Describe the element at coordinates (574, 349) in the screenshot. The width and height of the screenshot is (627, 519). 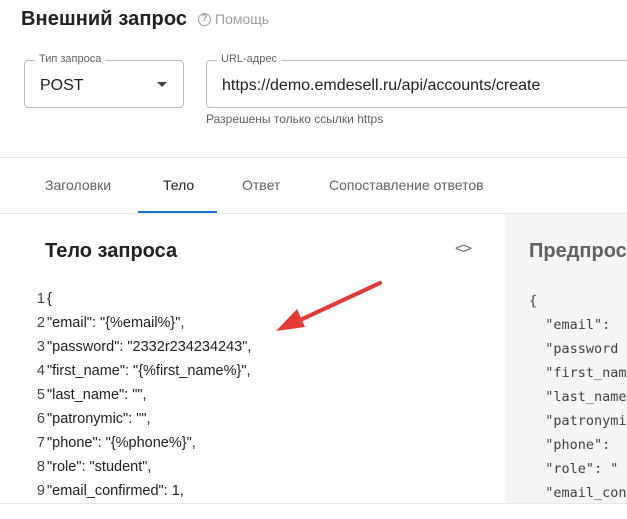
I see `preview-line: "password` at that location.